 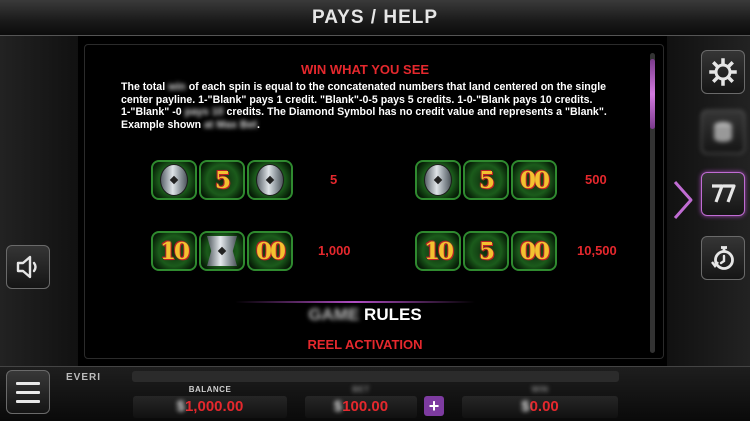 I want to click on menu-button, so click(x=28, y=392).